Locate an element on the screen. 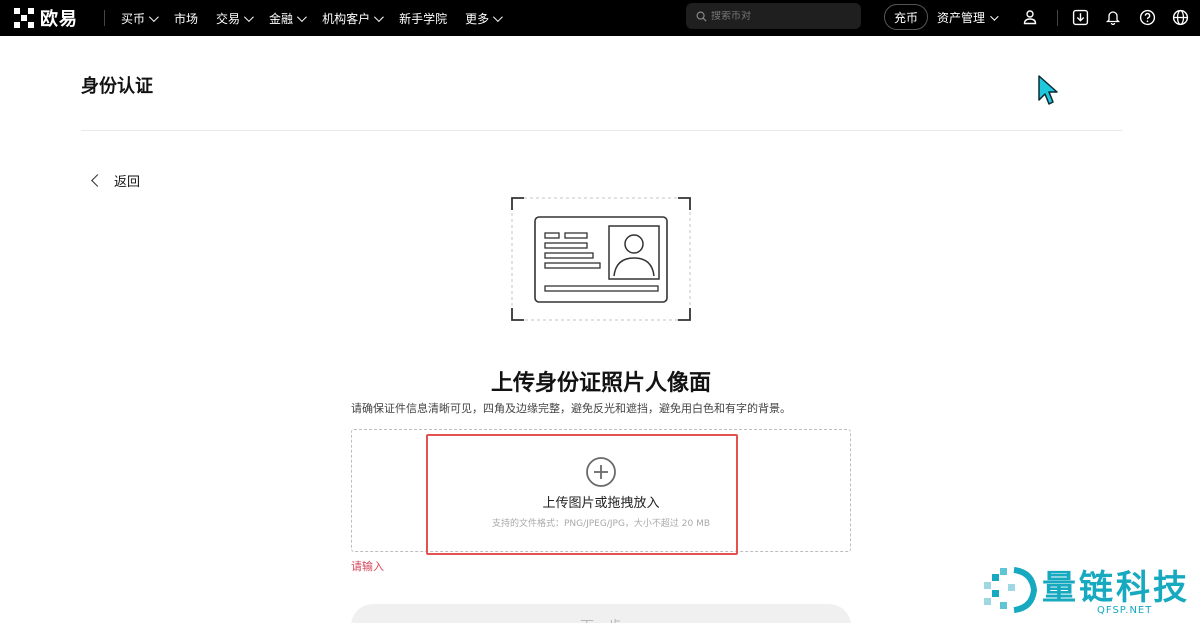 The image size is (1200, 623). toolbar-divider is located at coordinates (1057, 18).